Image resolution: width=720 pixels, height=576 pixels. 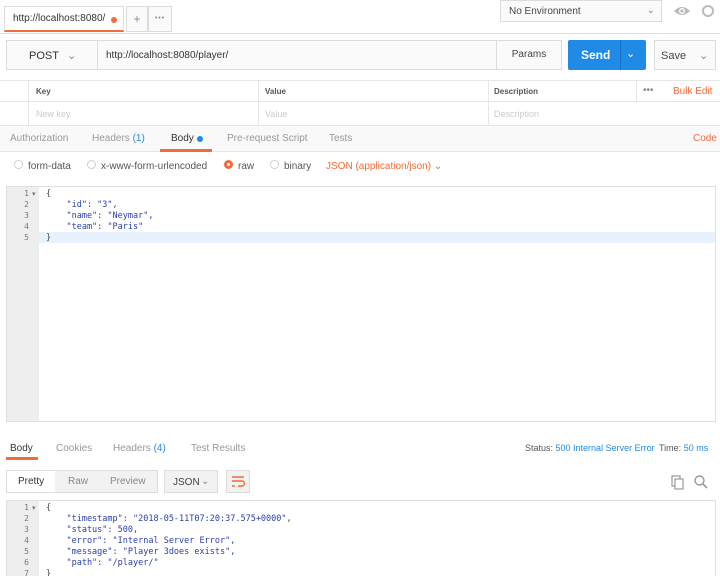 I want to click on column-description: Description, so click(x=516, y=91).